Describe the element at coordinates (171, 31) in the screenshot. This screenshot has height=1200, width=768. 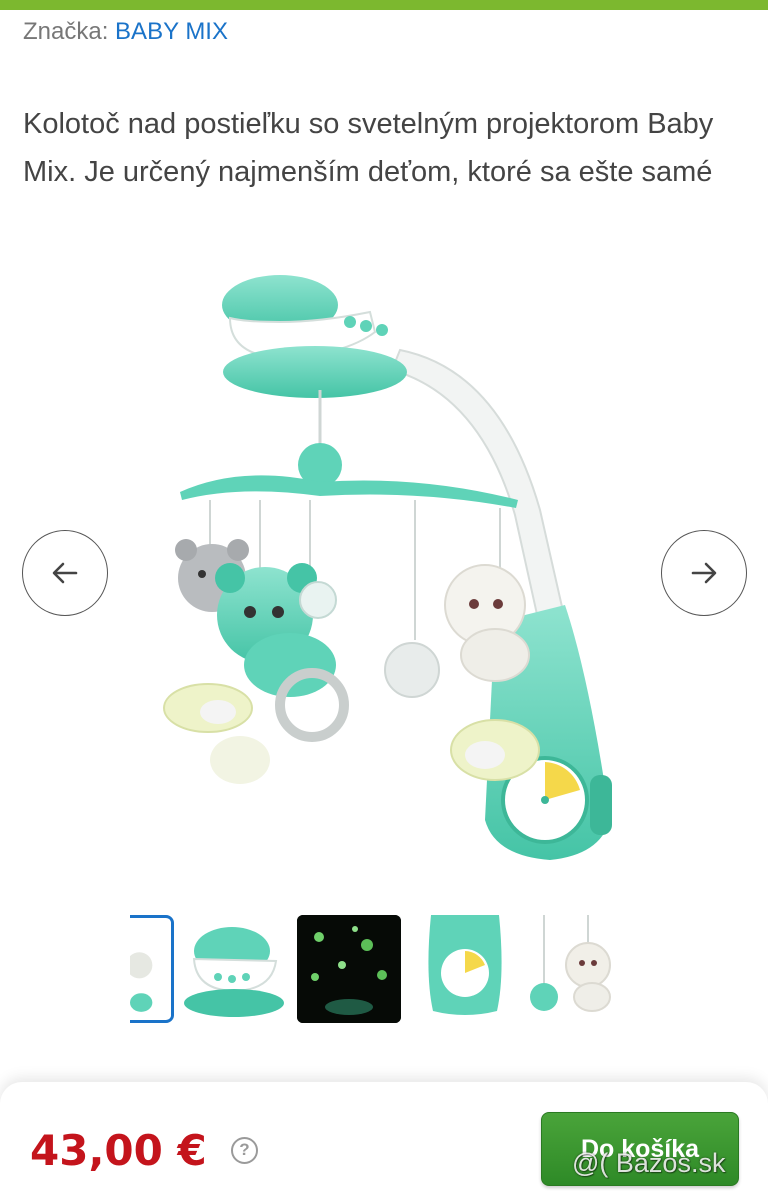
I see `brand-link: BABY MIX` at that location.